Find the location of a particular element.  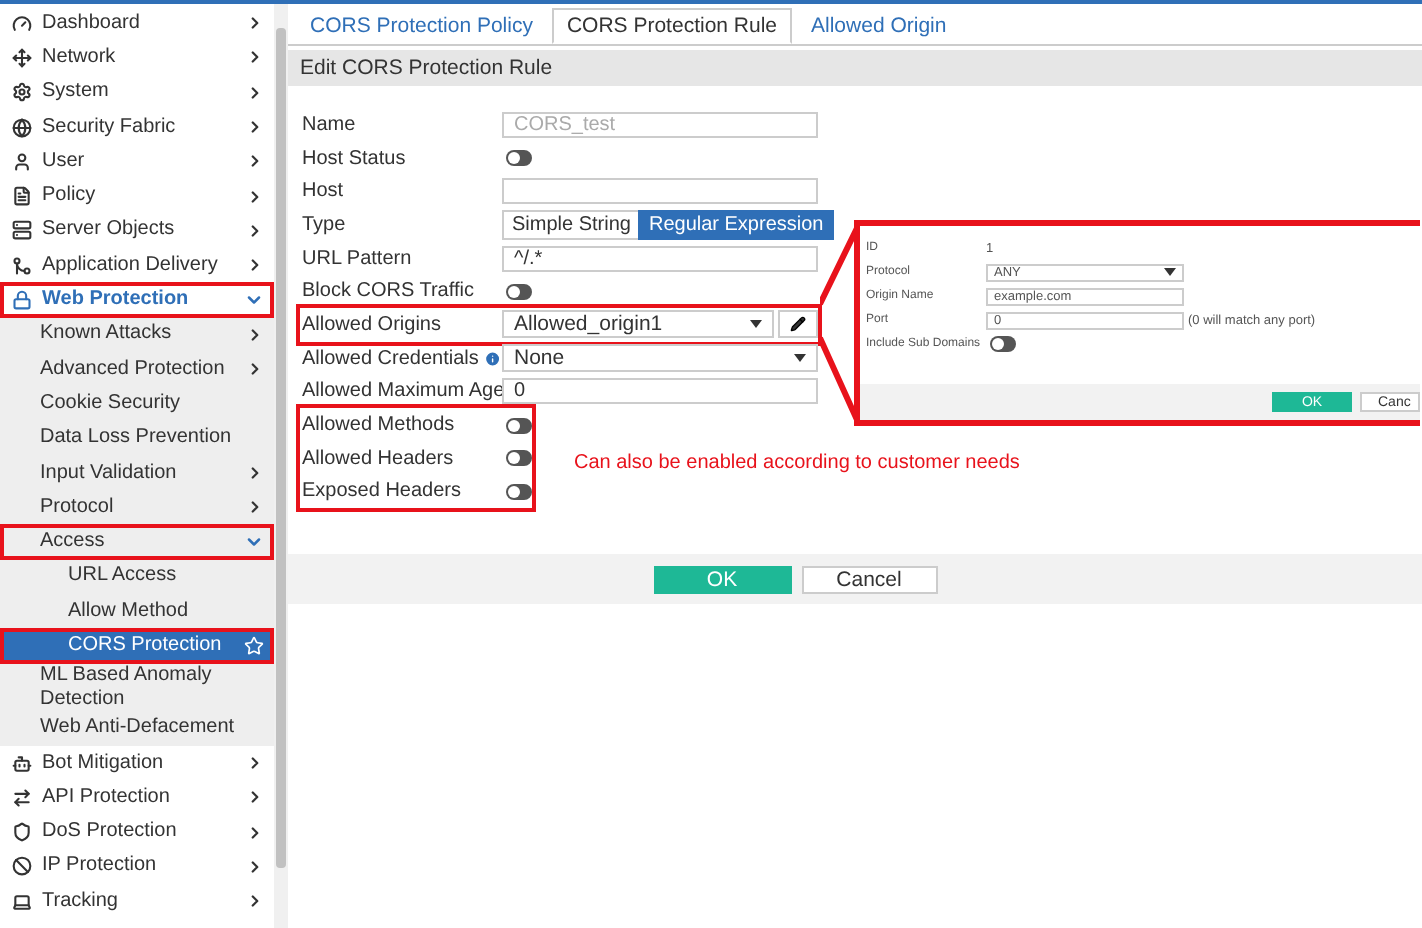

sidebar-item: Access is located at coordinates (137, 542).